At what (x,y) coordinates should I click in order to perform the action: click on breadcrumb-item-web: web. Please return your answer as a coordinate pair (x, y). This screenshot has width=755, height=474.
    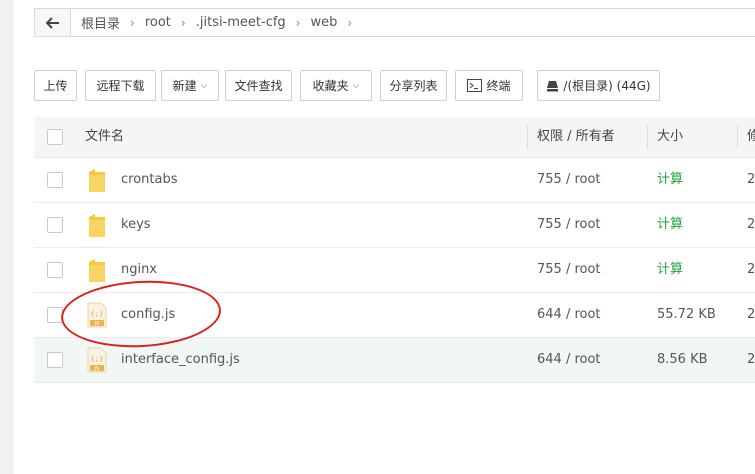
    Looking at the image, I should click on (323, 22).